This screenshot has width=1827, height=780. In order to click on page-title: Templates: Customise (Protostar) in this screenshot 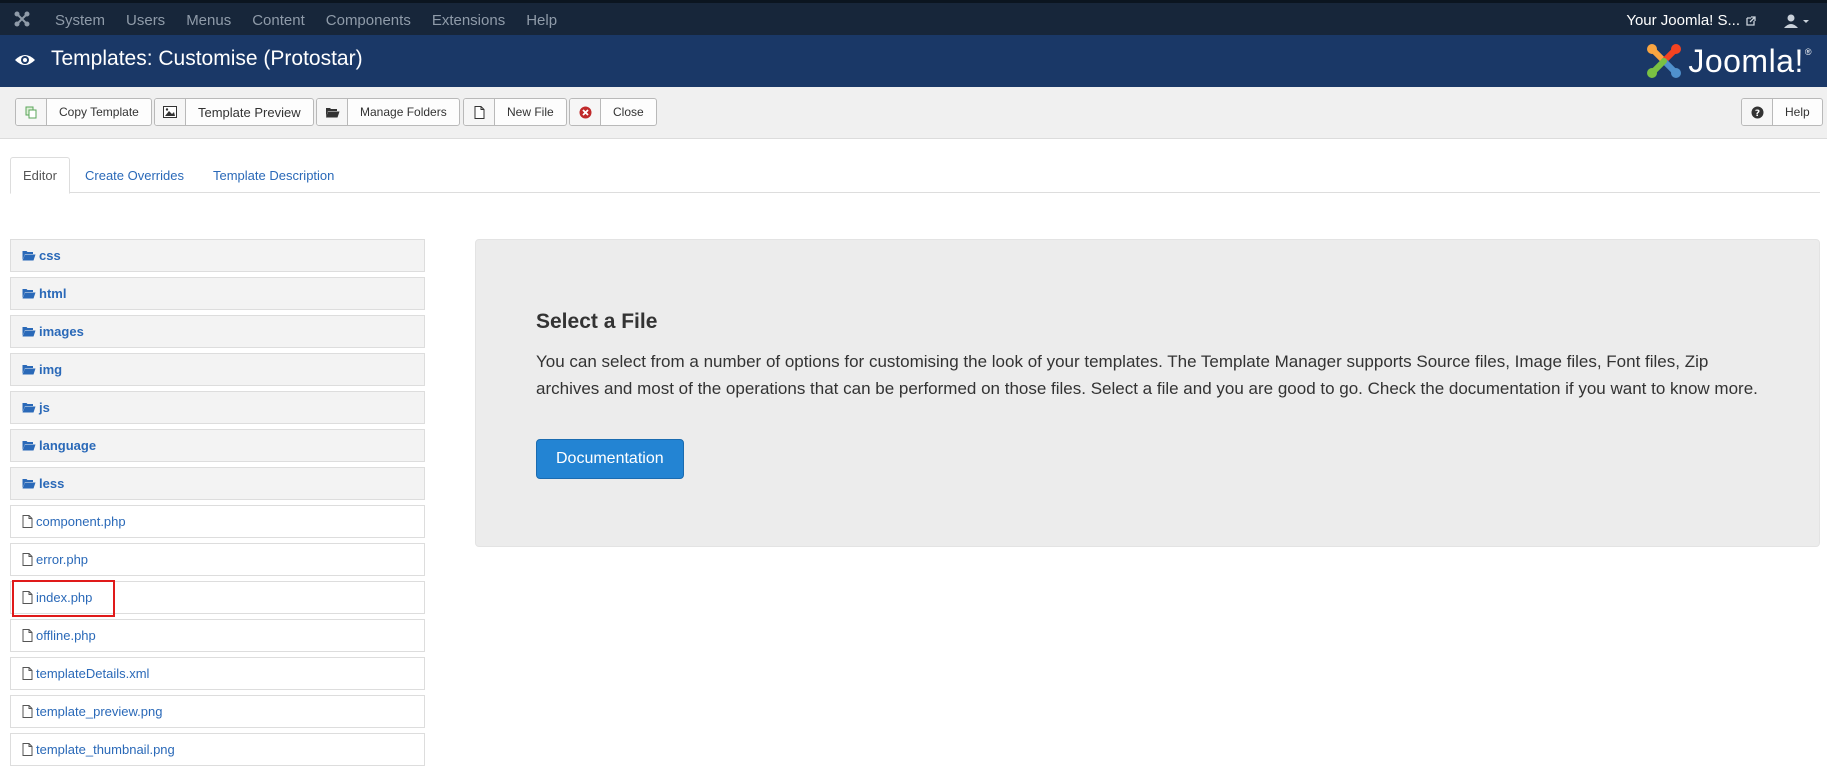, I will do `click(207, 58)`.